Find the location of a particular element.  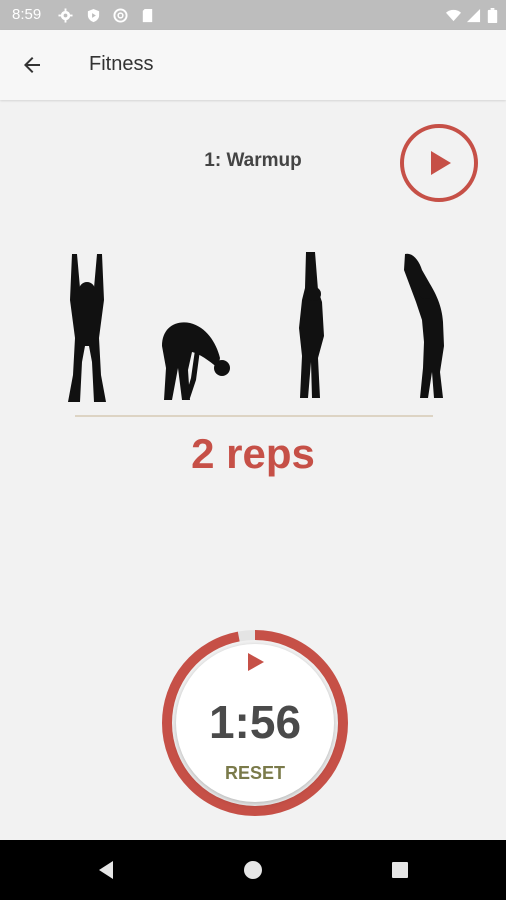

at-sign-icon is located at coordinates (120, 15).